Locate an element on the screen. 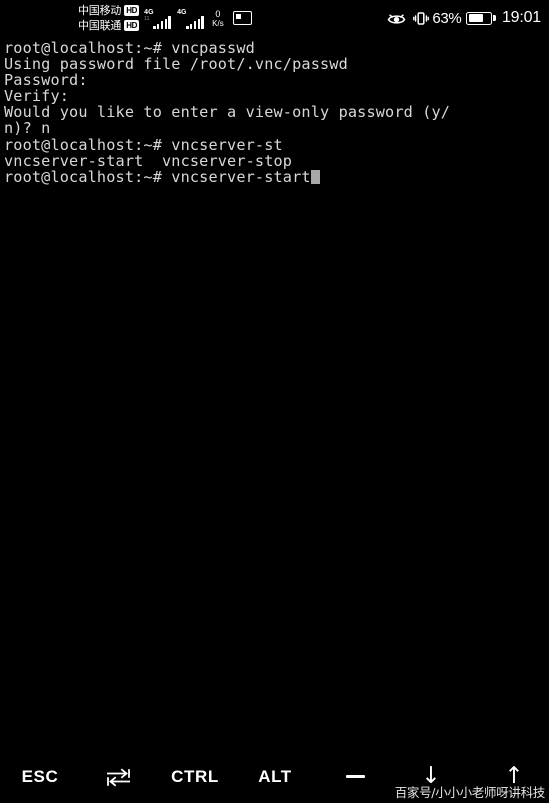 This screenshot has width=549, height=803. minus-key-icon is located at coordinates (355, 776).